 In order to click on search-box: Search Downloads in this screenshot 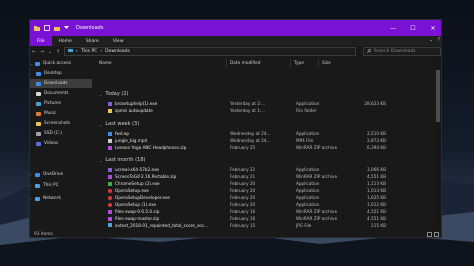, I will do `click(402, 51)`.